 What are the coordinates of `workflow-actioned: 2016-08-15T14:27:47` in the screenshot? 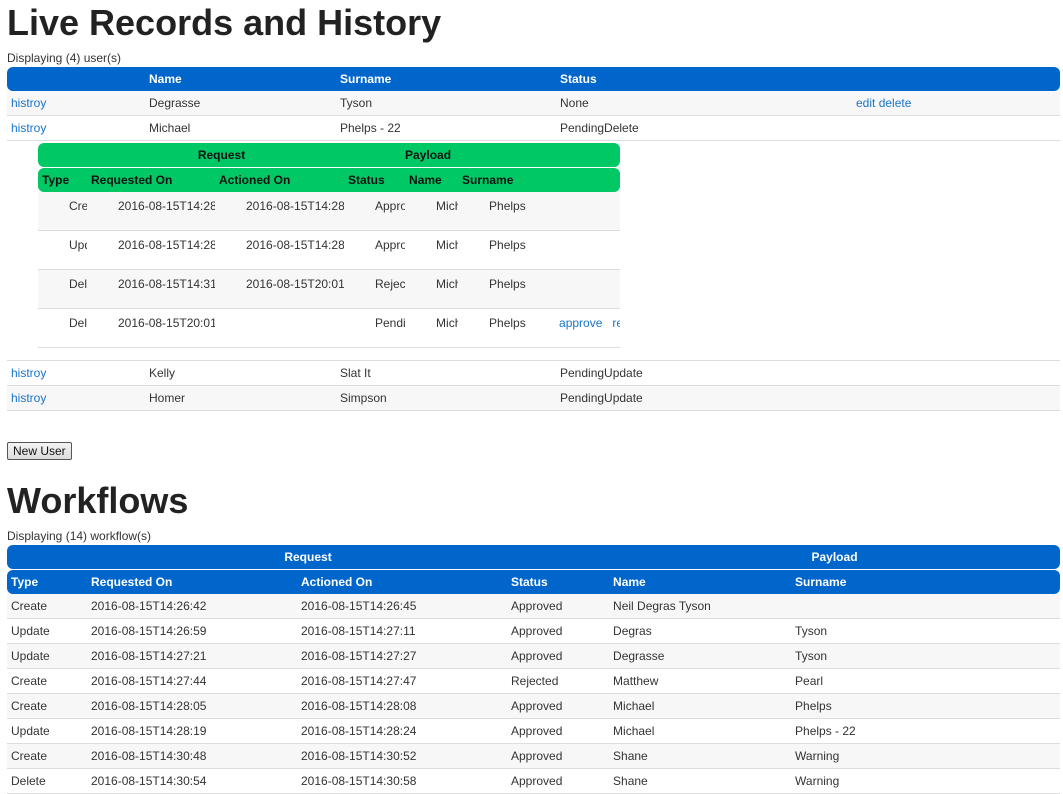 It's located at (402, 681).